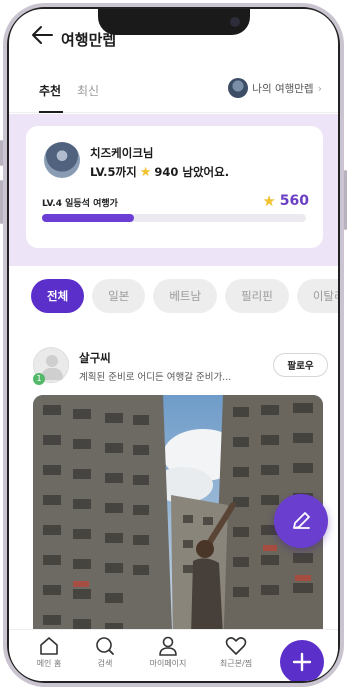 This screenshot has width=347, height=690. I want to click on plus-icon, so click(302, 662).